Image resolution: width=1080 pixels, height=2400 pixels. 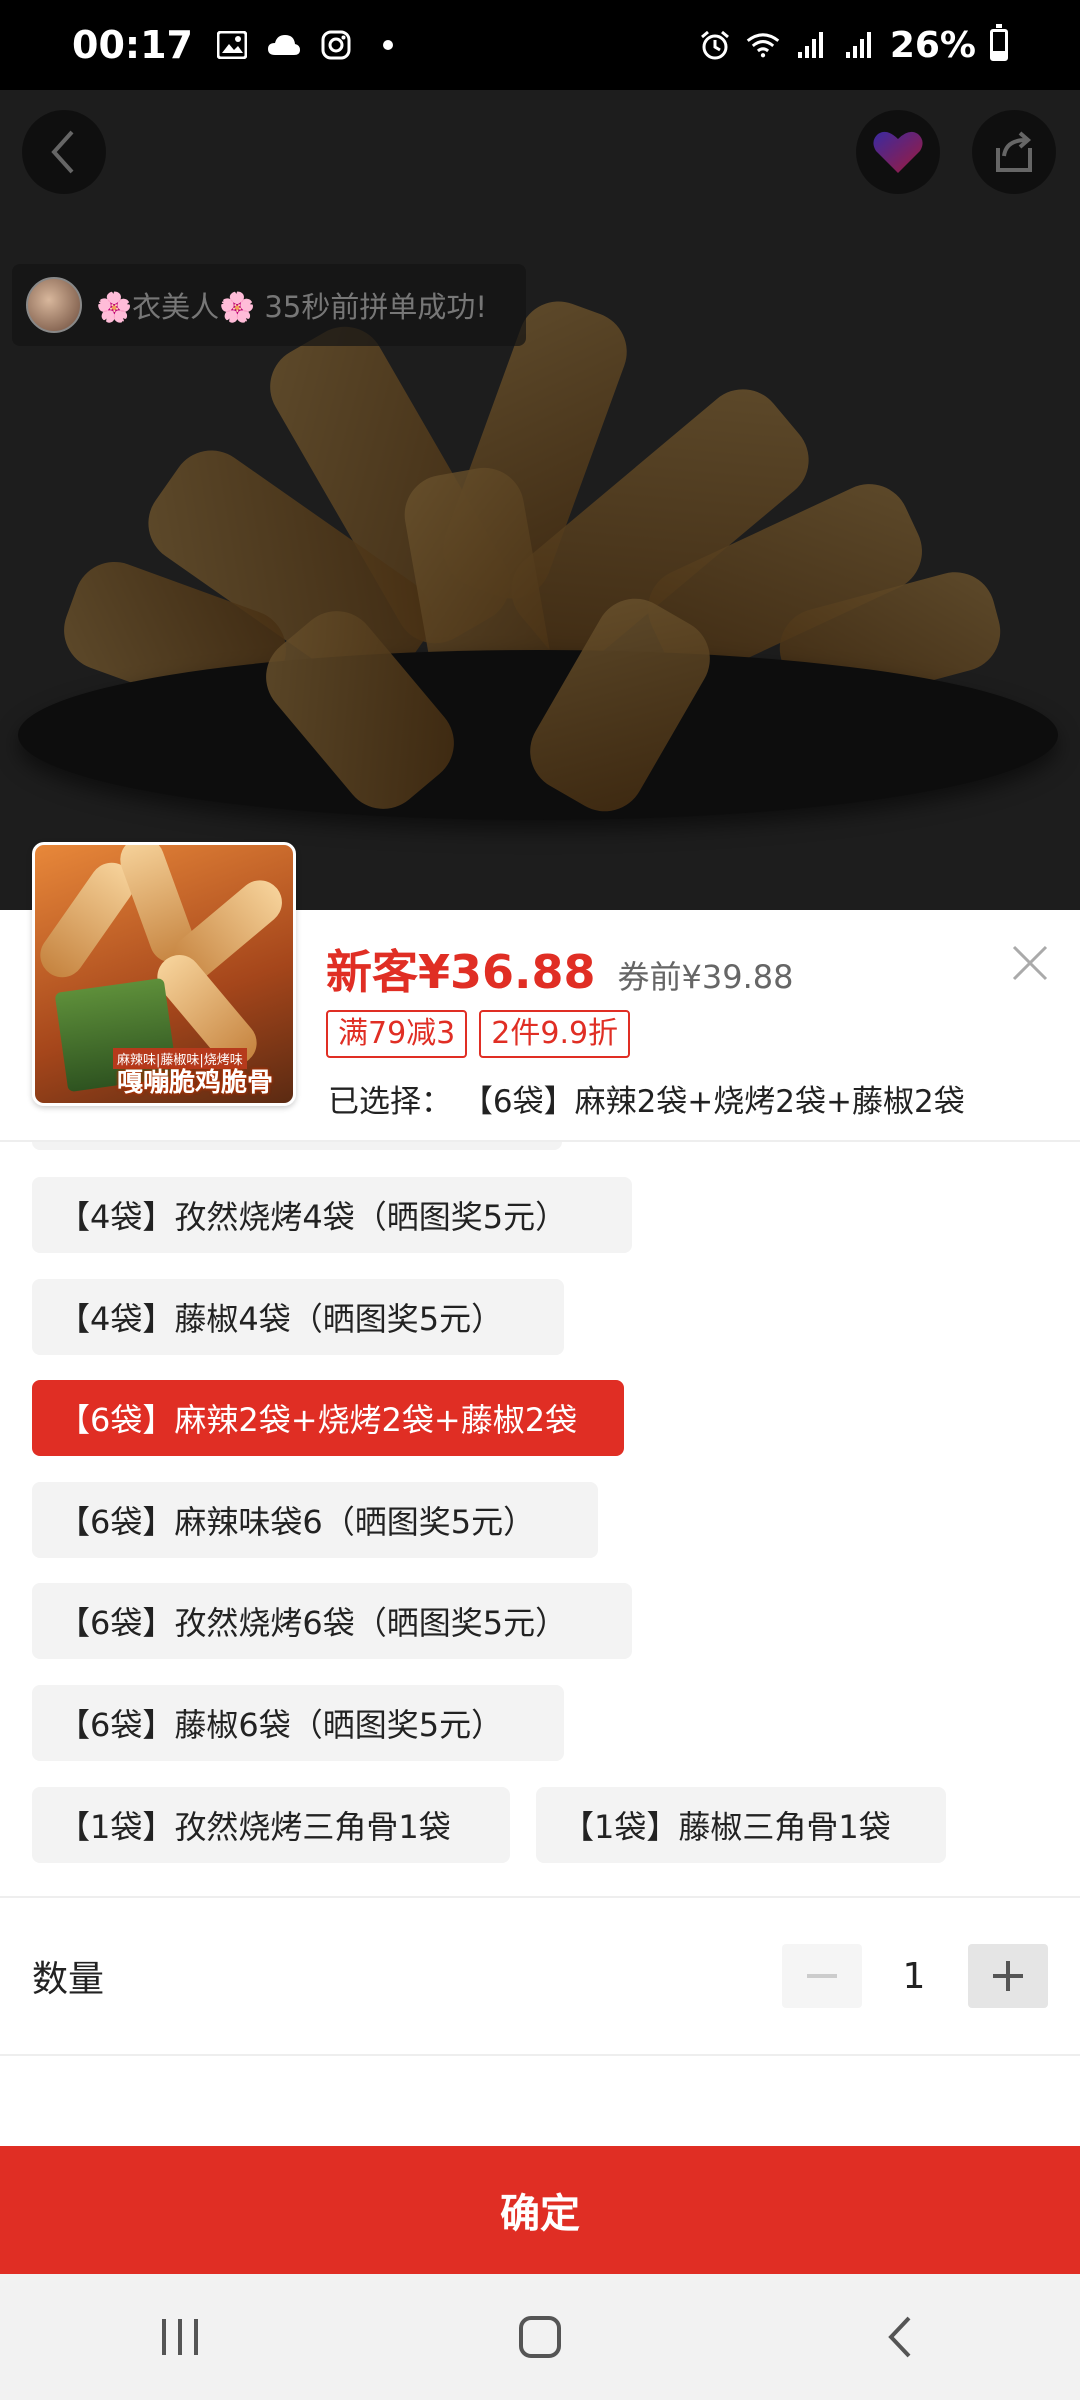 I want to click on chevron-left-icon, so click(x=62, y=152).